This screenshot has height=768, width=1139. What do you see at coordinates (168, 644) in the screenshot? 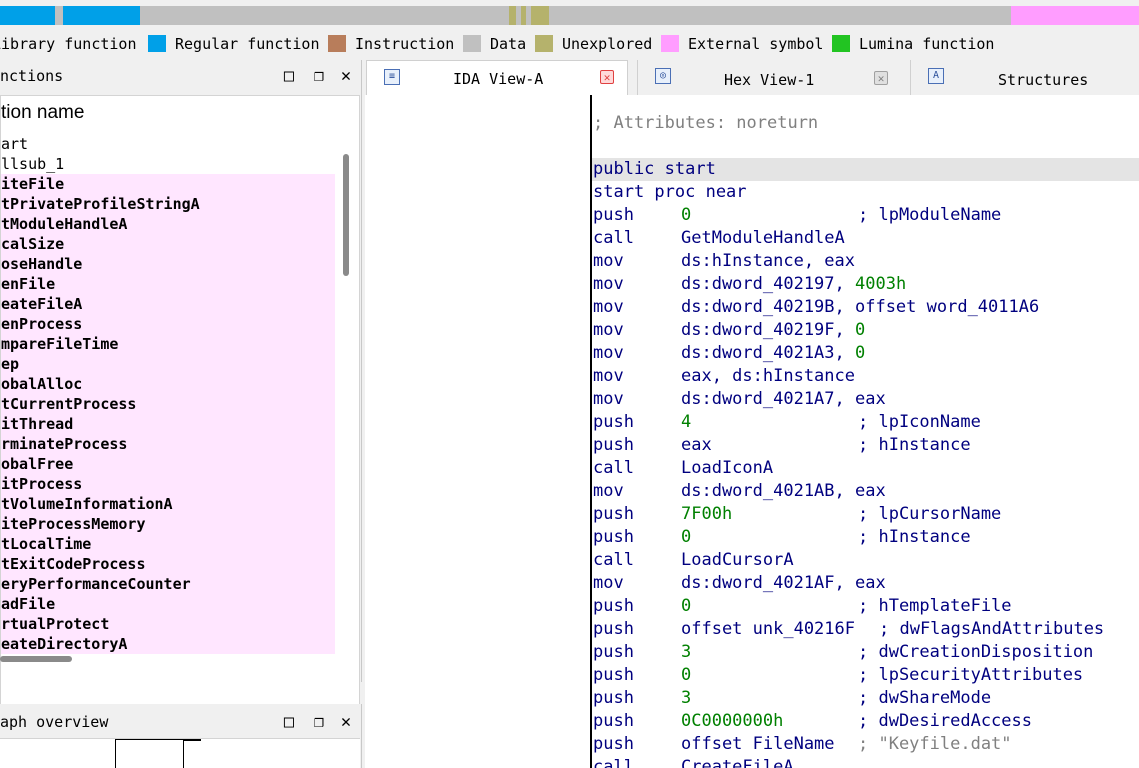
I see `function-row: eateDirectoryA` at bounding box center [168, 644].